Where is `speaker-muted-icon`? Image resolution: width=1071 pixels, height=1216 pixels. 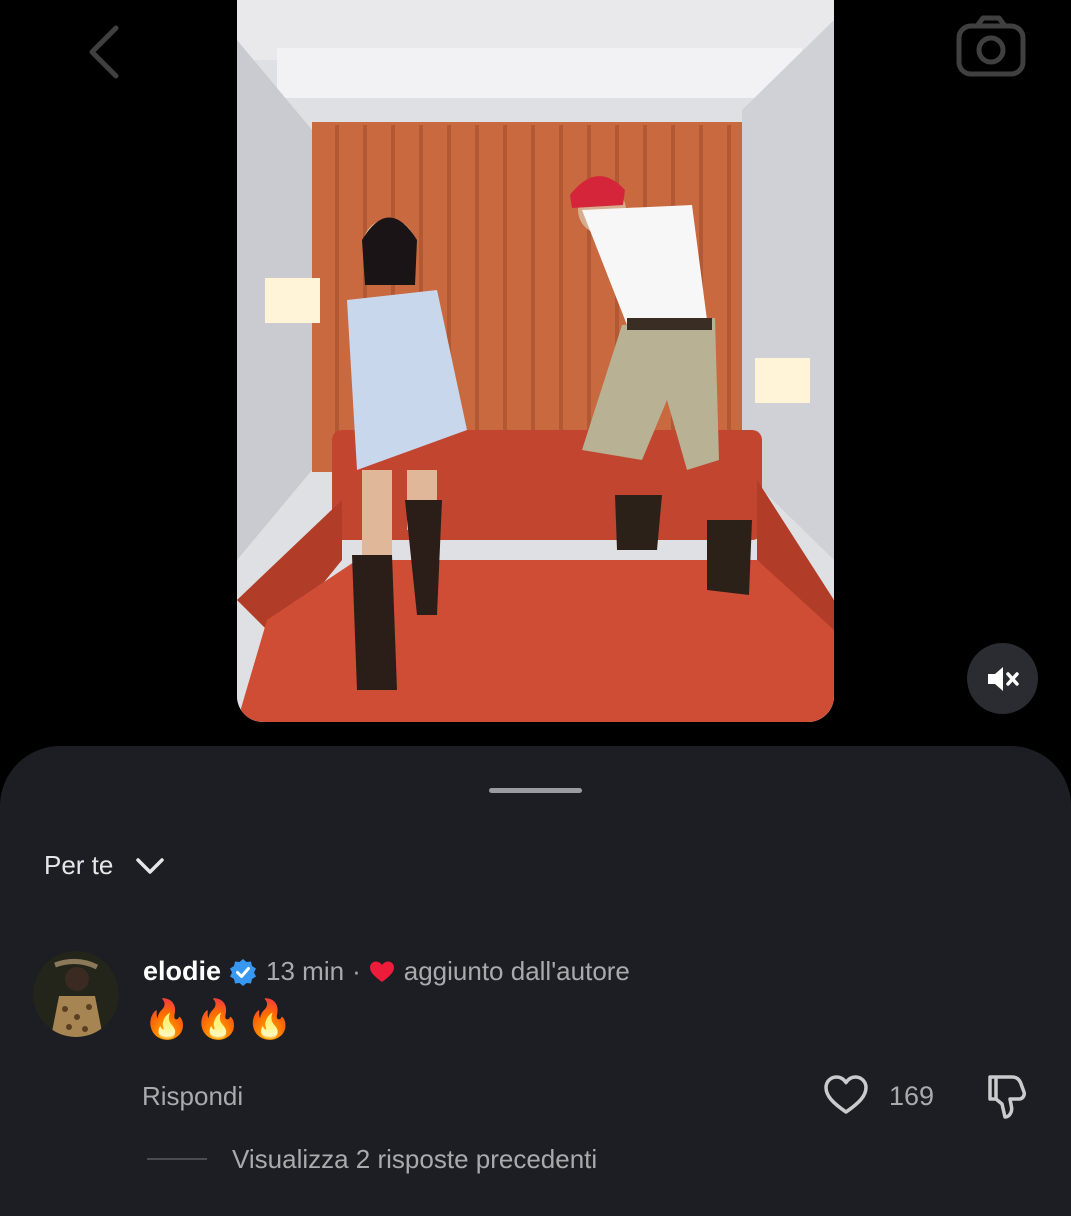 speaker-muted-icon is located at coordinates (1003, 678).